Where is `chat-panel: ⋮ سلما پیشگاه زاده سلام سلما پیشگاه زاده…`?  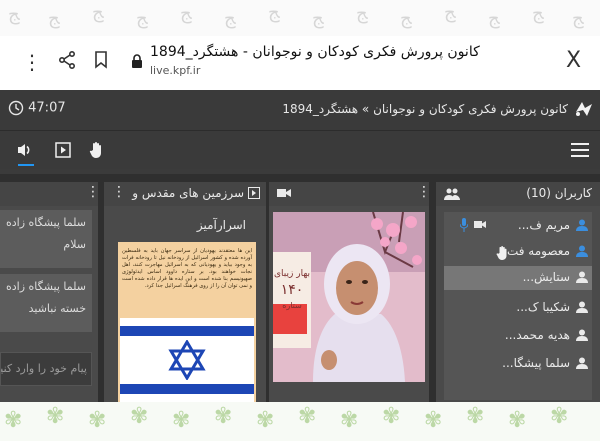
chat-panel: ⋮ سلما پیشگاه زاده سلام سلما پیشگاه زاده… is located at coordinates (50, 292).